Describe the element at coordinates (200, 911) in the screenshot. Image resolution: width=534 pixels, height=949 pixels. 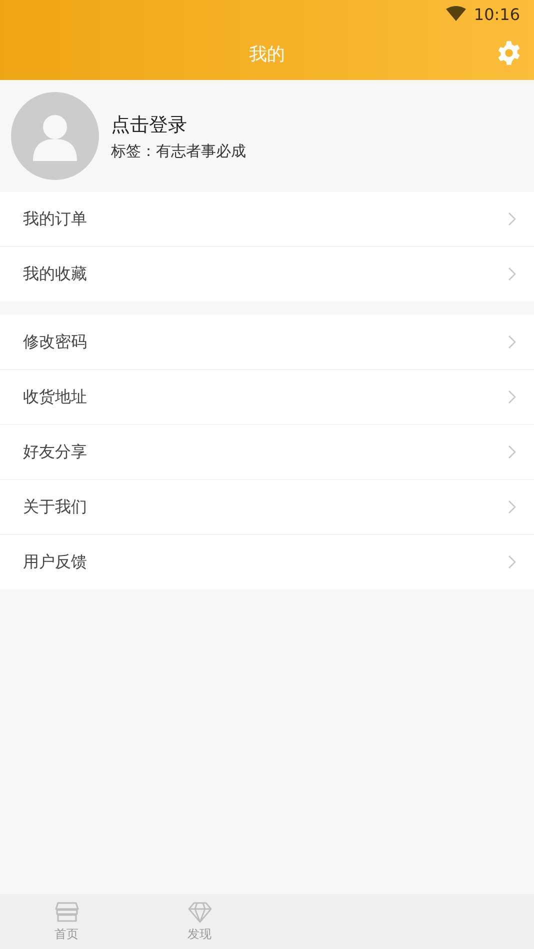
I see `diamond-icon` at that location.